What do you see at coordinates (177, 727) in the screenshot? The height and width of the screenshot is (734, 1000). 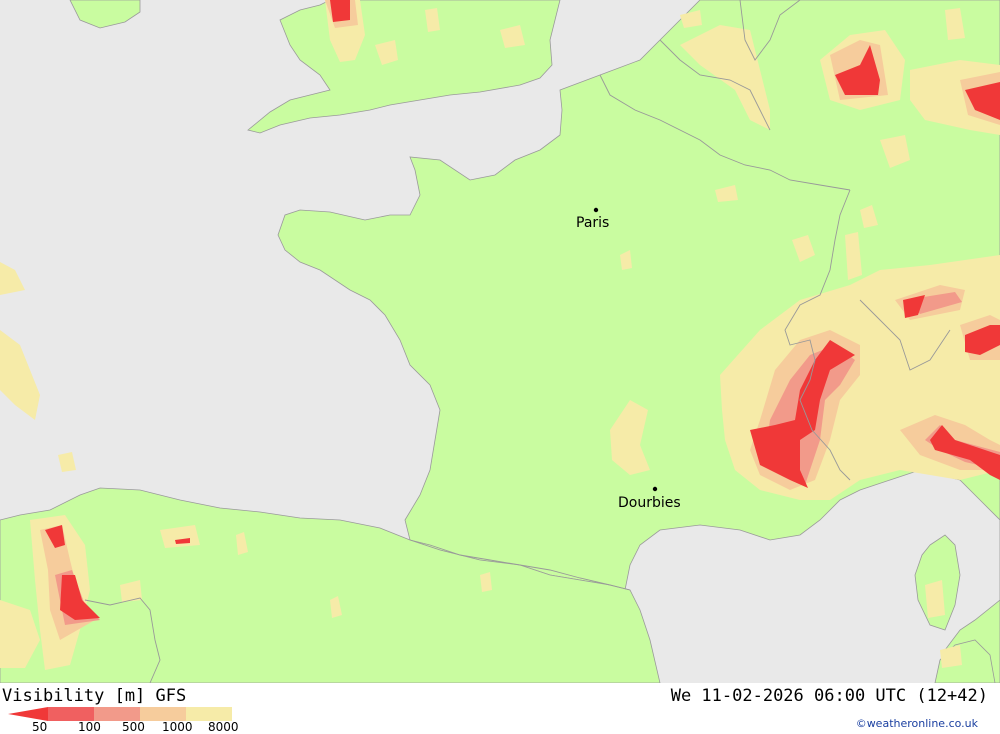 I see `legend-label-1000: 1000` at bounding box center [177, 727].